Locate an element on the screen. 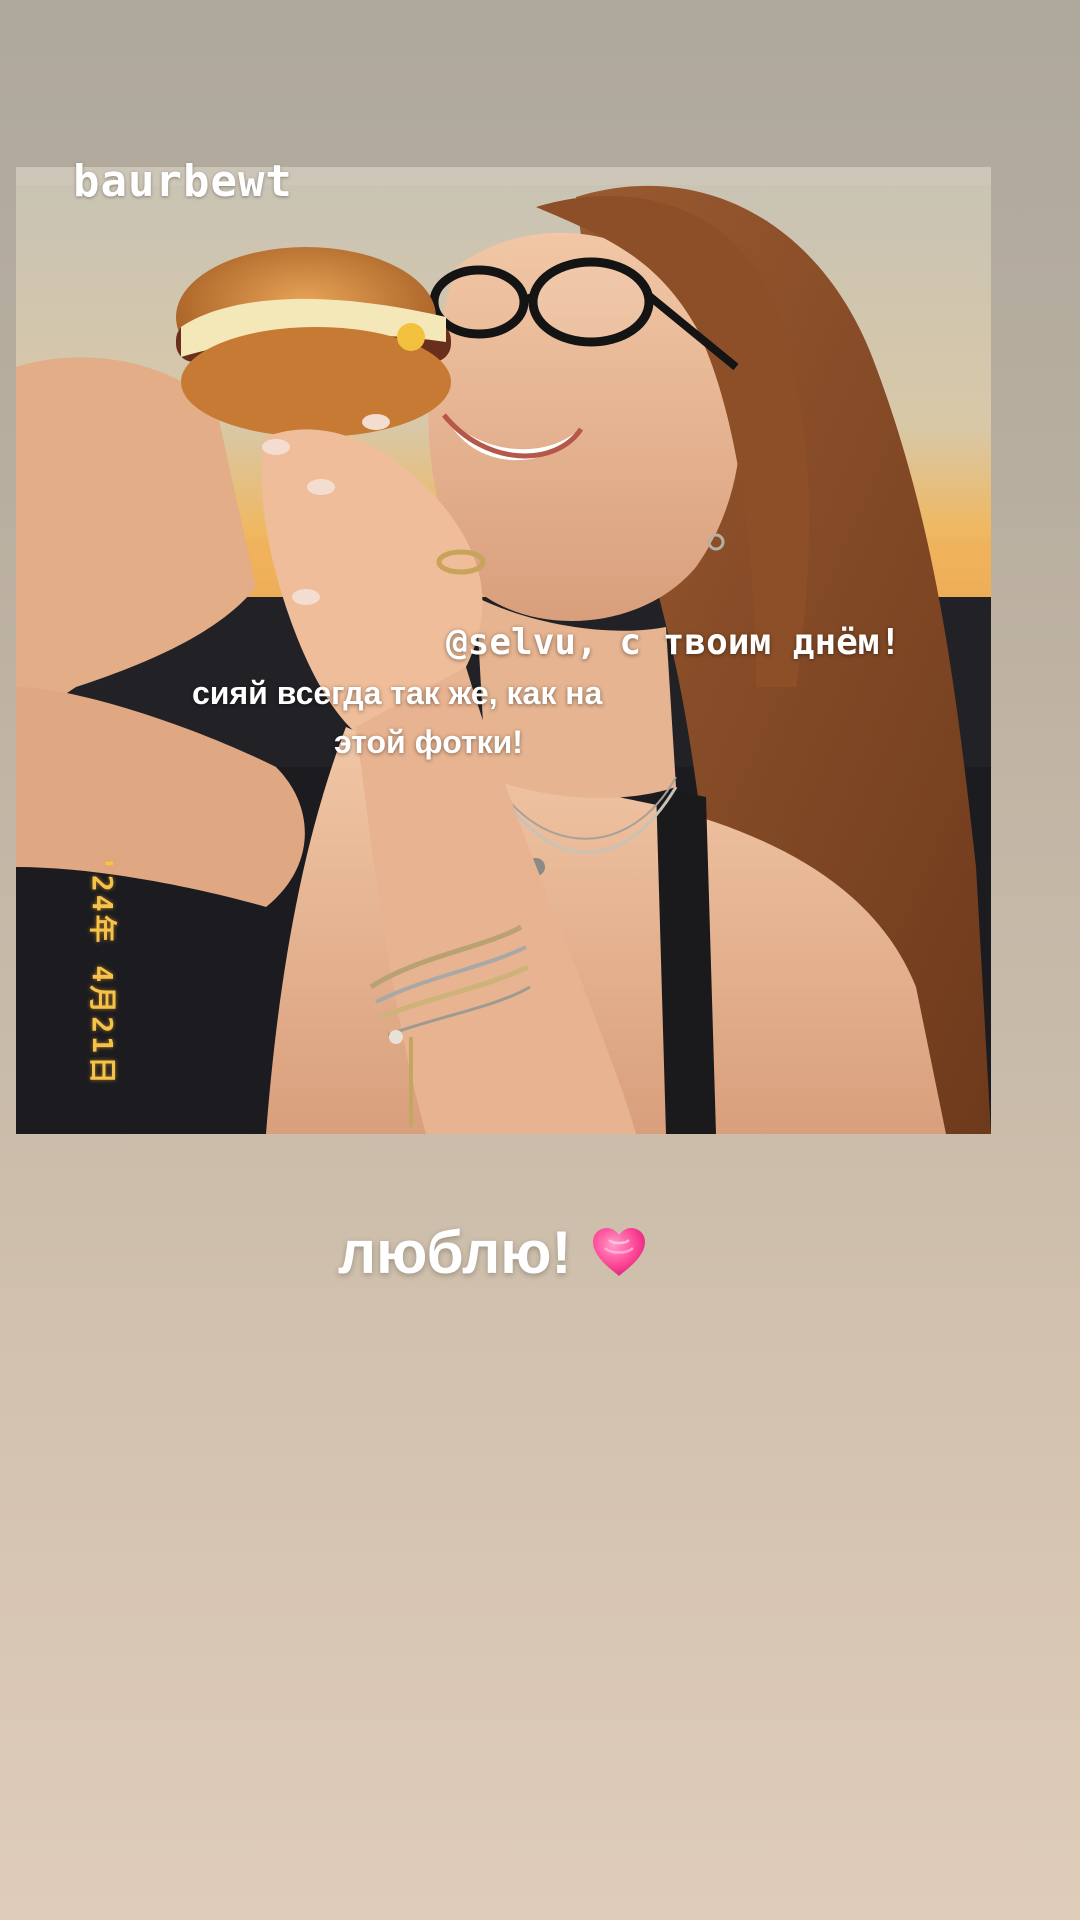  love-text: люблю! is located at coordinates (455, 1252).